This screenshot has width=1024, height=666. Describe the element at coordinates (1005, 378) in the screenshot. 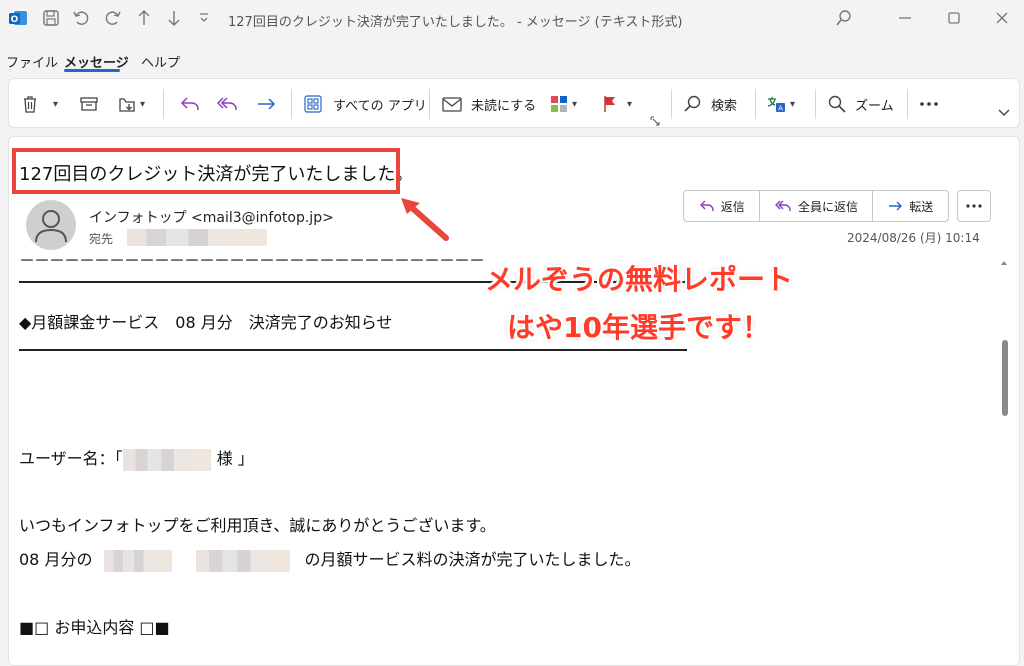

I see `scrollbar-thumb` at that location.